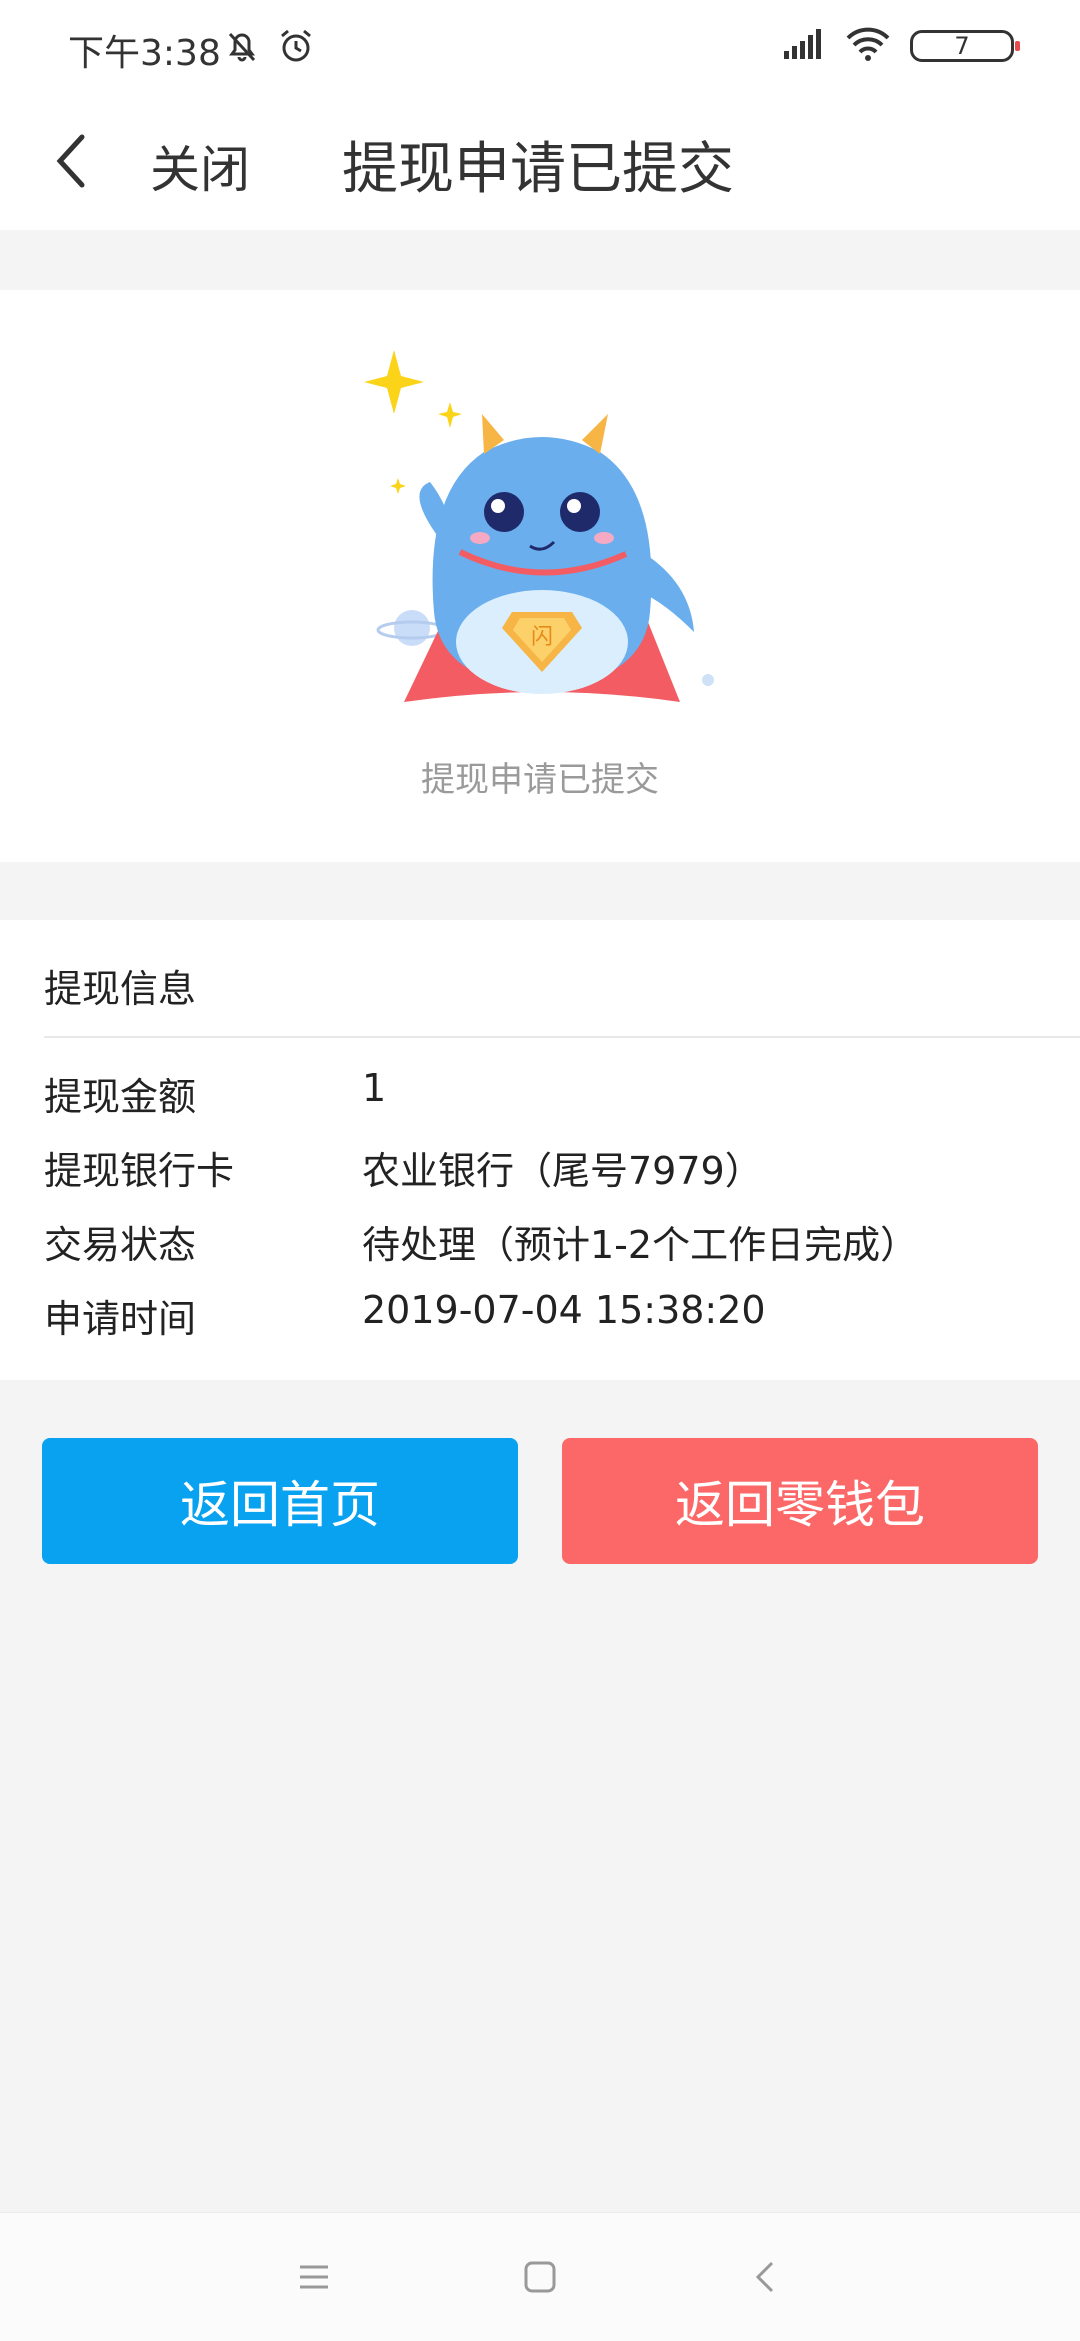 This screenshot has height=2341, width=1080. I want to click on alarm-icon, so click(296, 48).